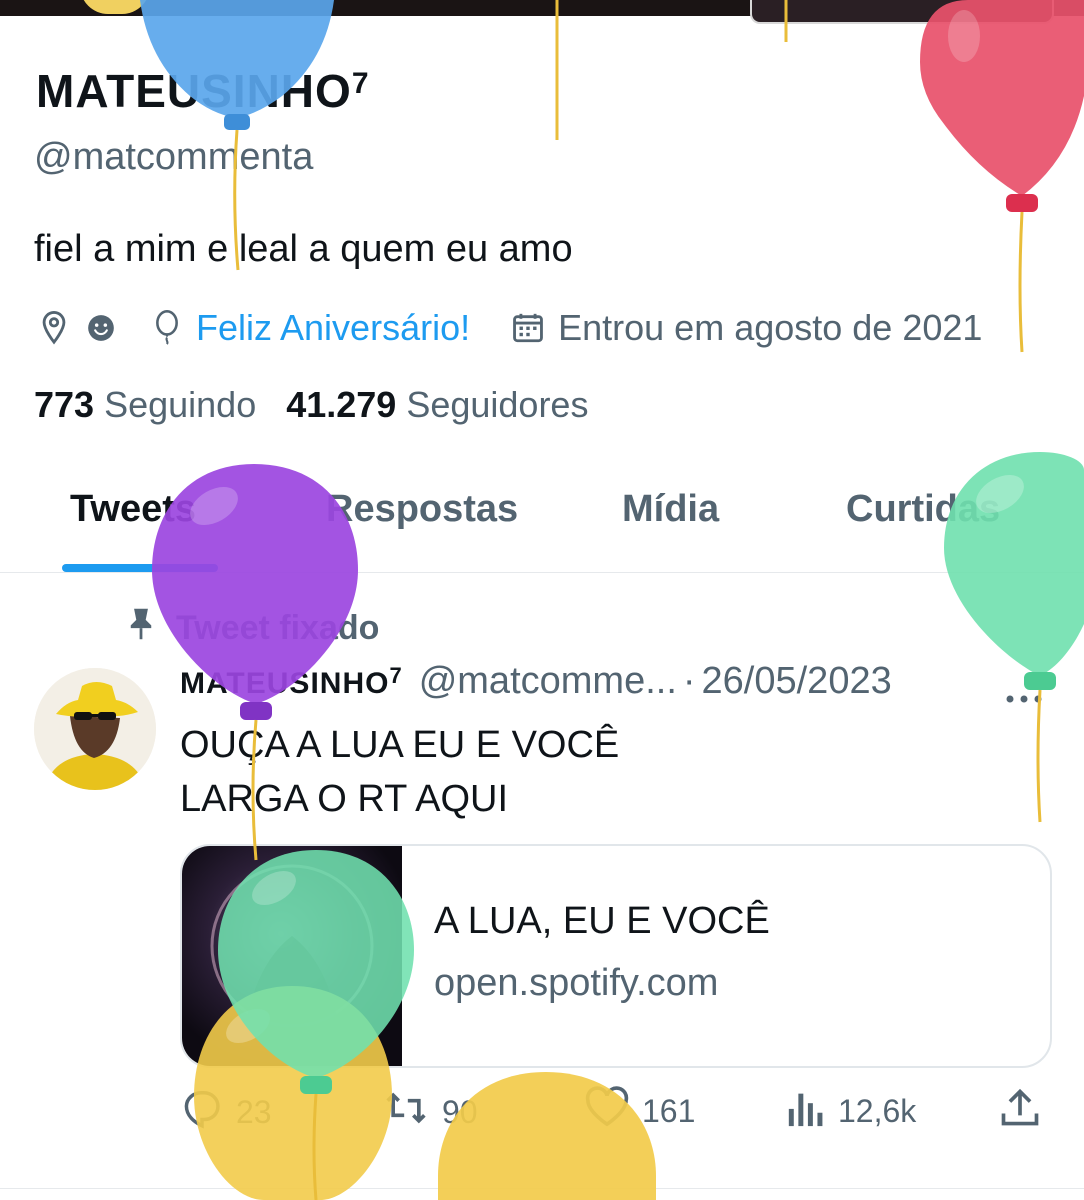 This screenshot has height=1200, width=1084. I want to click on link-card-thumbnail, so click(292, 956).